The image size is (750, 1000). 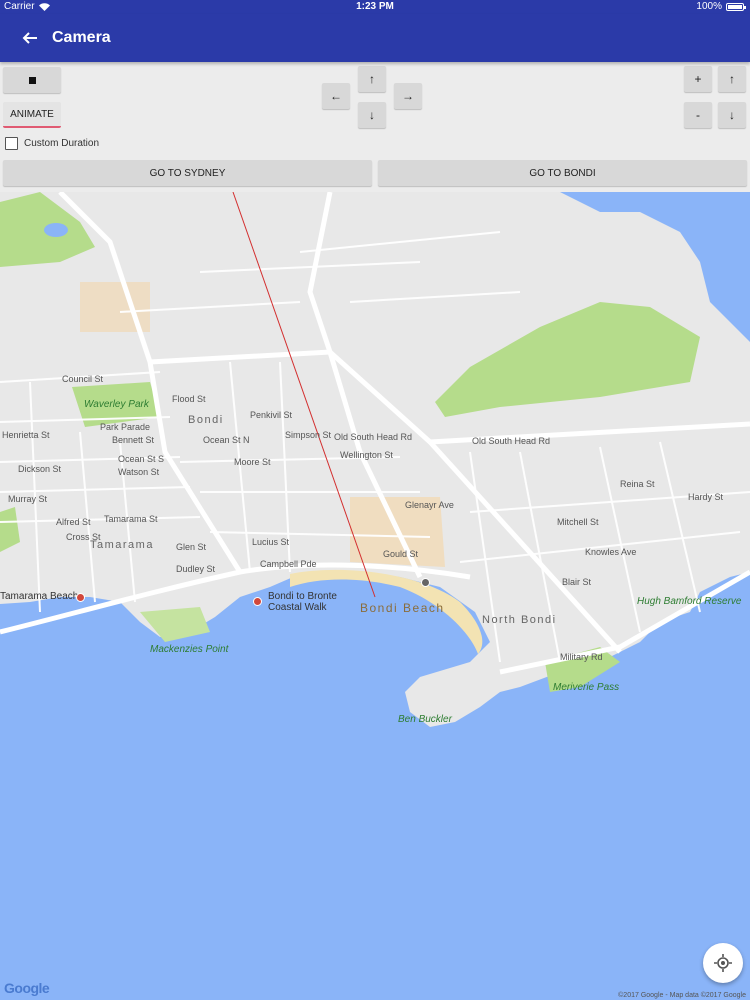 What do you see at coordinates (408, 96) in the screenshot?
I see `scroll-right-button: →` at bounding box center [408, 96].